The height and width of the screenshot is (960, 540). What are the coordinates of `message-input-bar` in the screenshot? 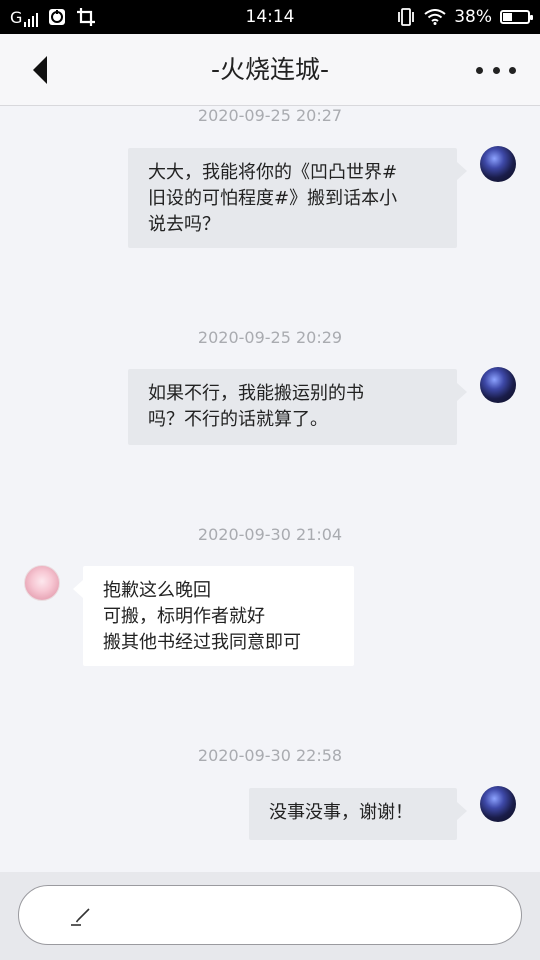 It's located at (270, 916).